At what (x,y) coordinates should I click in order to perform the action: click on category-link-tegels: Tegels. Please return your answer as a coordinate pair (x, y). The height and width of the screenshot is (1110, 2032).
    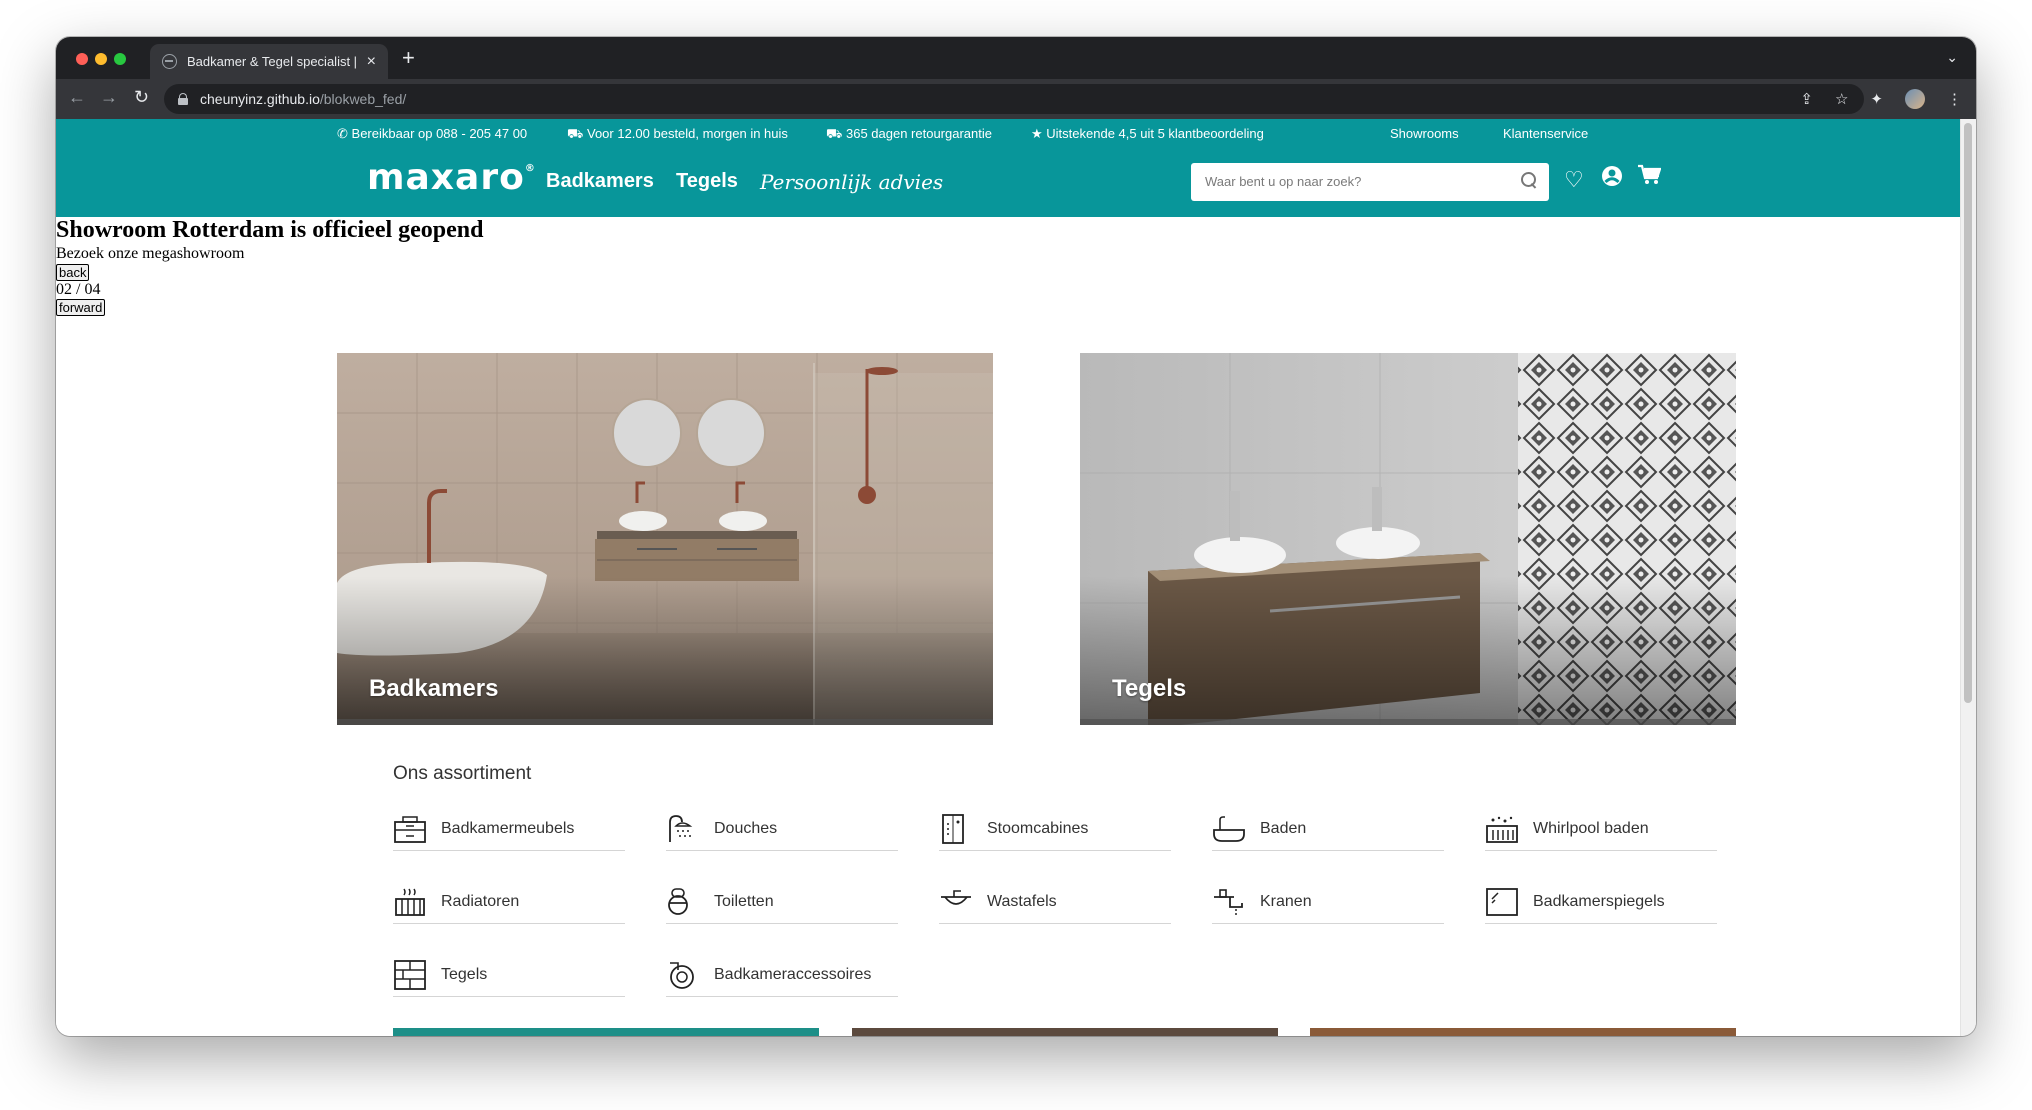
    Looking at the image, I should click on (509, 975).